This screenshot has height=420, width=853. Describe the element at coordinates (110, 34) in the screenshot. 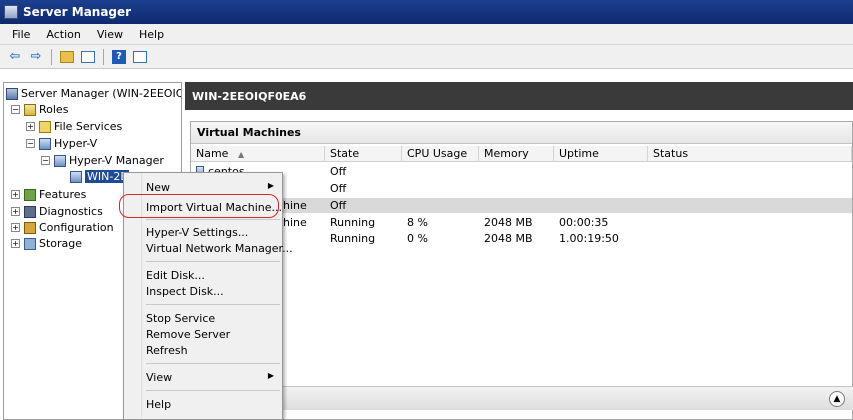

I see `menu-view: View` at that location.